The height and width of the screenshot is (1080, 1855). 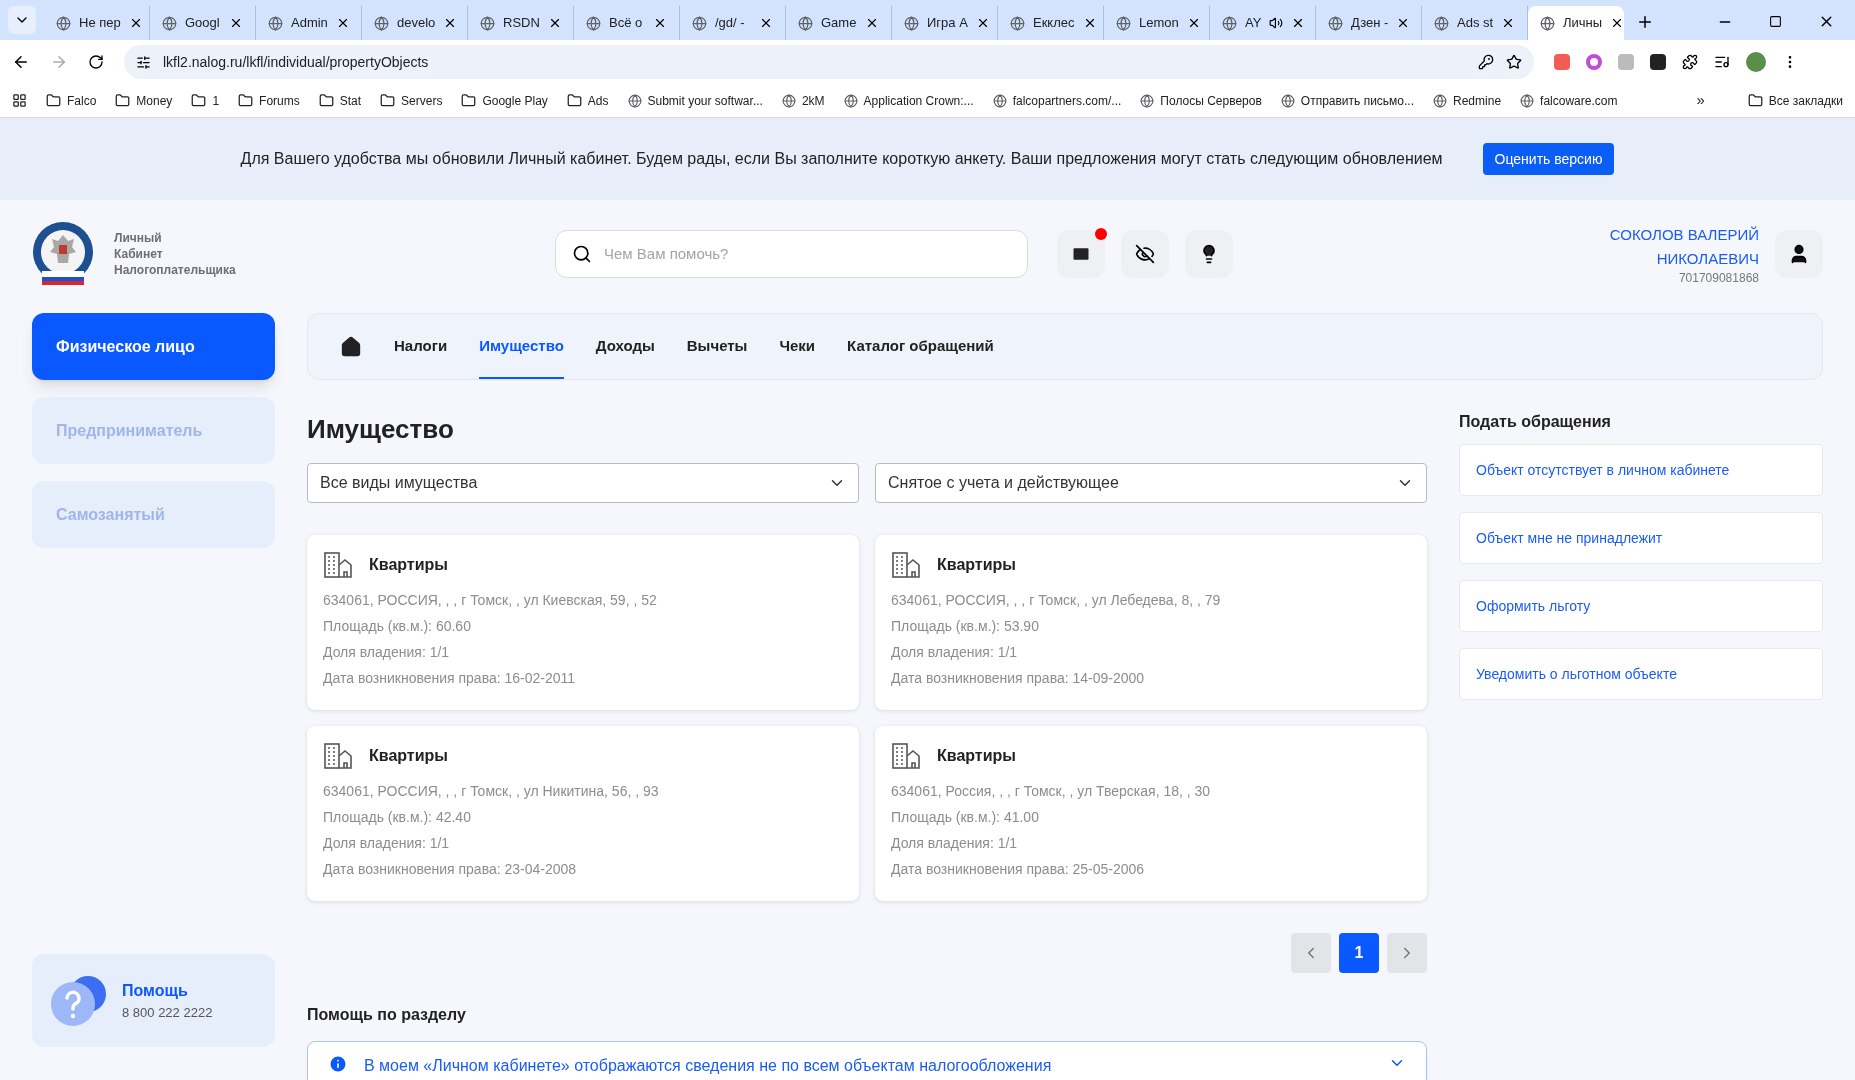 I want to click on help-card: Помощь 8 800 222 2222, so click(x=153, y=1000).